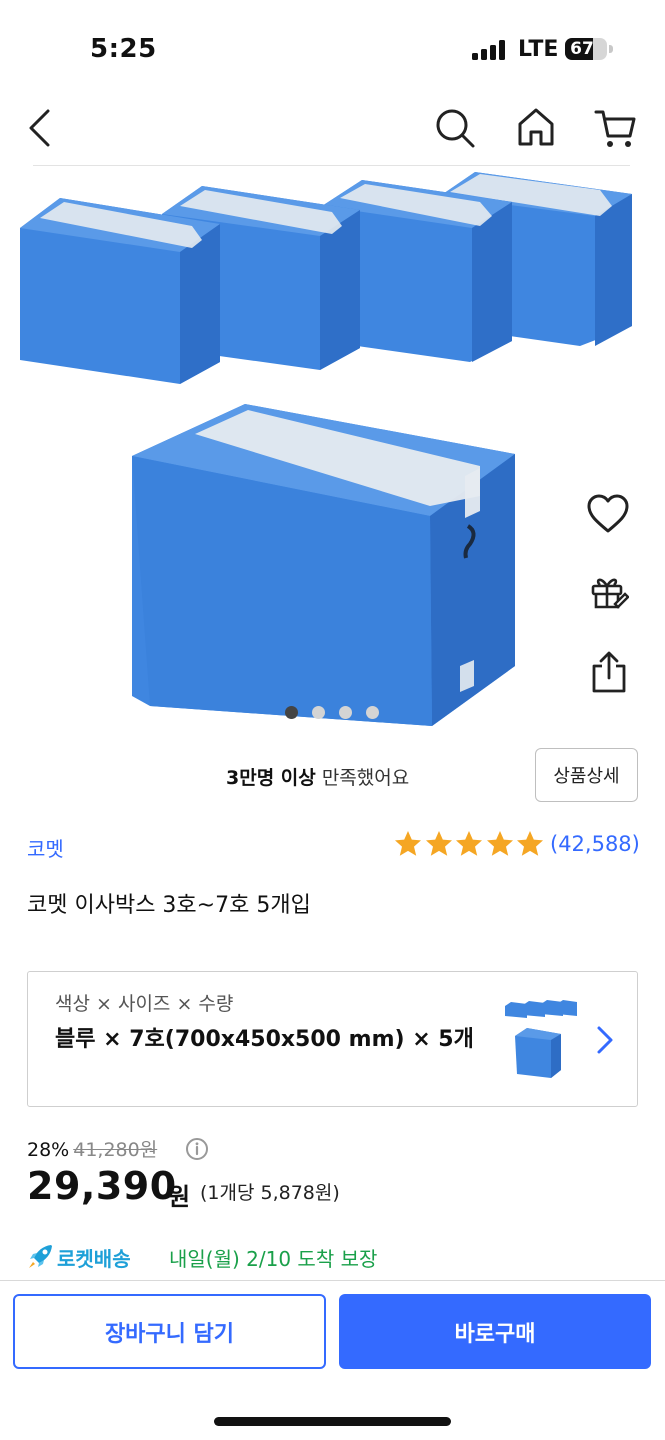  What do you see at coordinates (271, 778) in the screenshot?
I see `satisfaction-highlight: 3만명 이상` at bounding box center [271, 778].